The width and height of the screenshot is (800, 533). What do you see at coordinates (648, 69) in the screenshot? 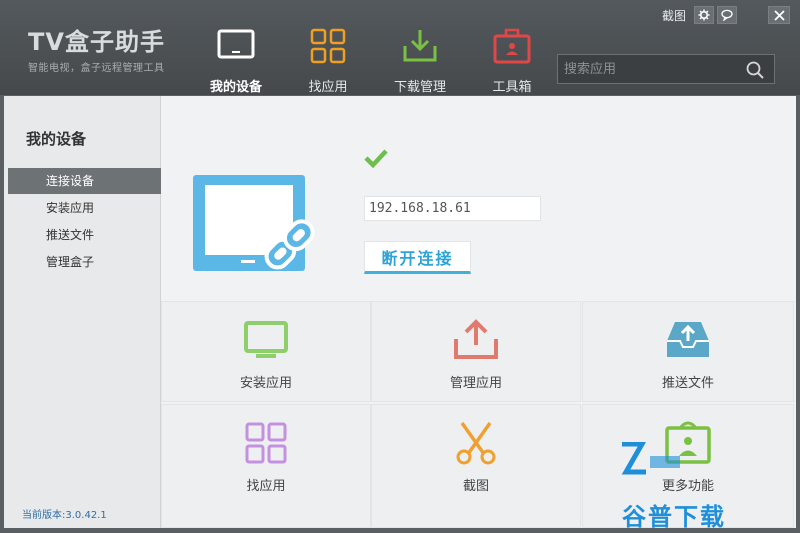
I see `search-input` at bounding box center [648, 69].